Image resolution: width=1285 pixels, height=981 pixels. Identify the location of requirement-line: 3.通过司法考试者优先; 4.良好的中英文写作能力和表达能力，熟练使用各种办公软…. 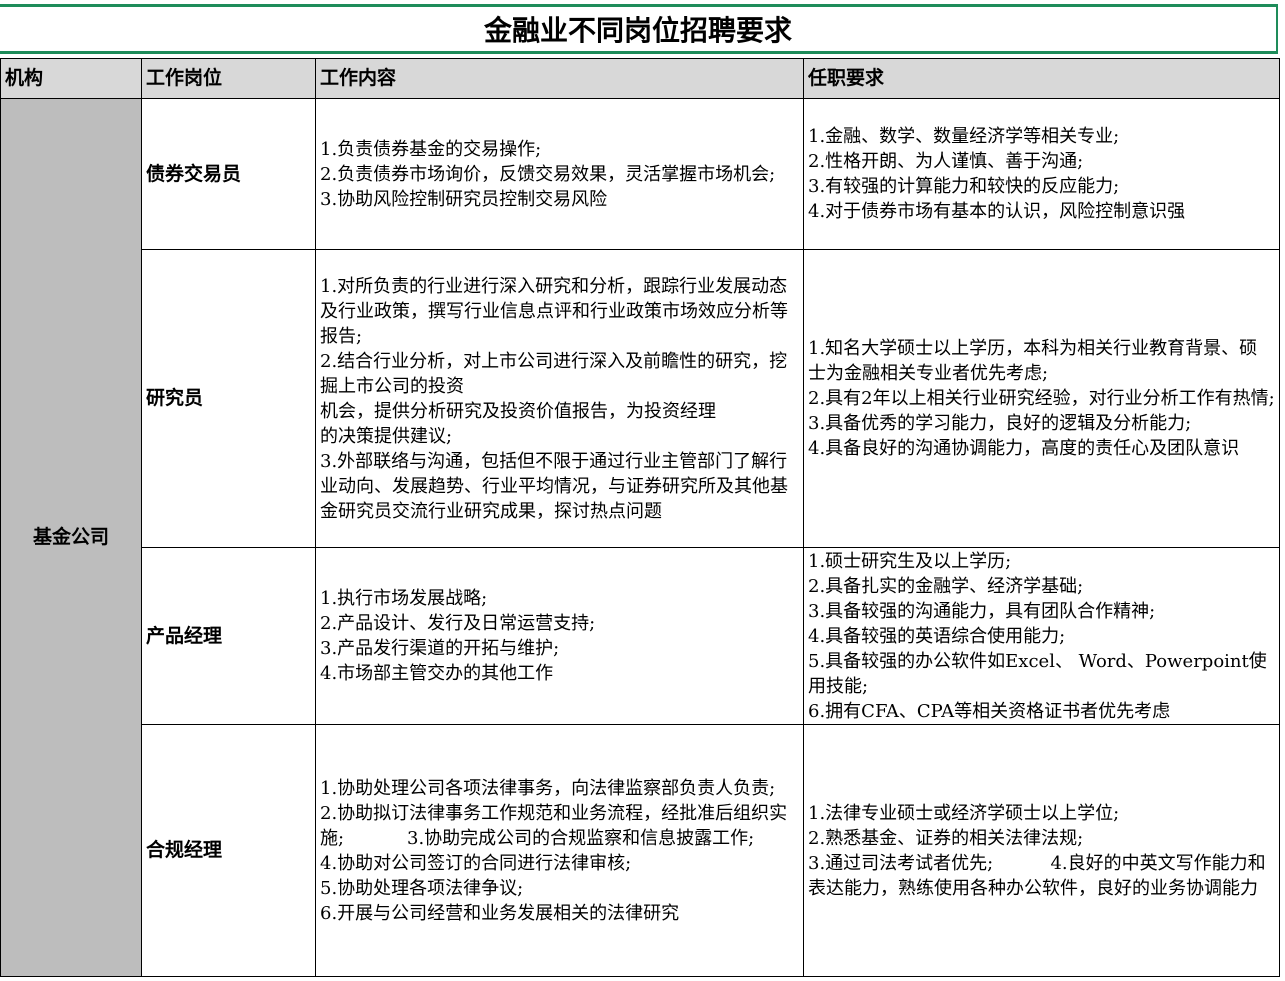
(1037, 875).